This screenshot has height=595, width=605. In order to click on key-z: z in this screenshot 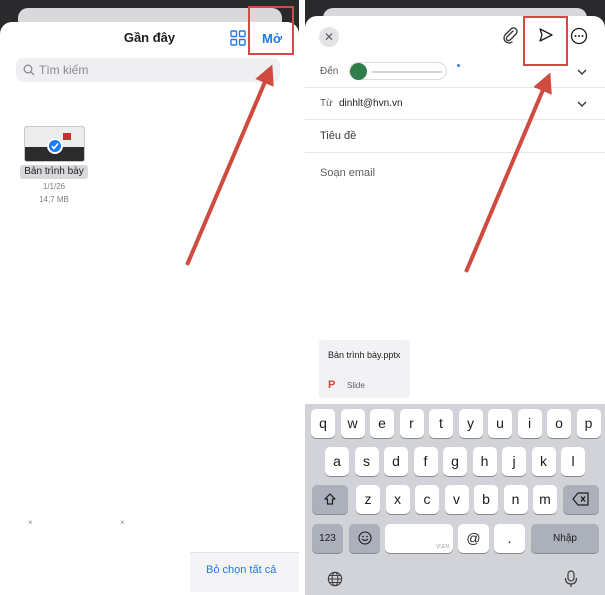, I will do `click(368, 499)`.